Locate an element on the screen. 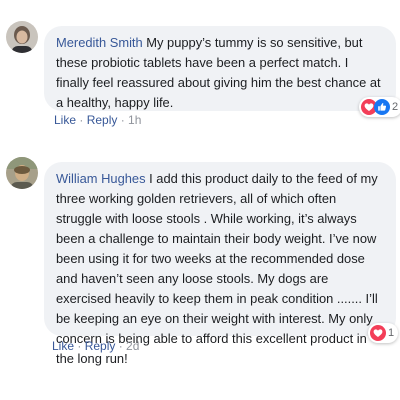  comment-actions: Like · Reply · 2d is located at coordinates (96, 346).